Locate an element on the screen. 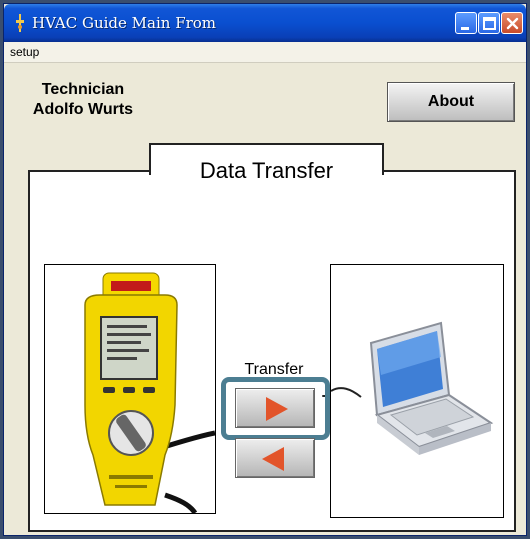 The width and height of the screenshot is (530, 539). receive-from-laptop-button is located at coordinates (275, 458).